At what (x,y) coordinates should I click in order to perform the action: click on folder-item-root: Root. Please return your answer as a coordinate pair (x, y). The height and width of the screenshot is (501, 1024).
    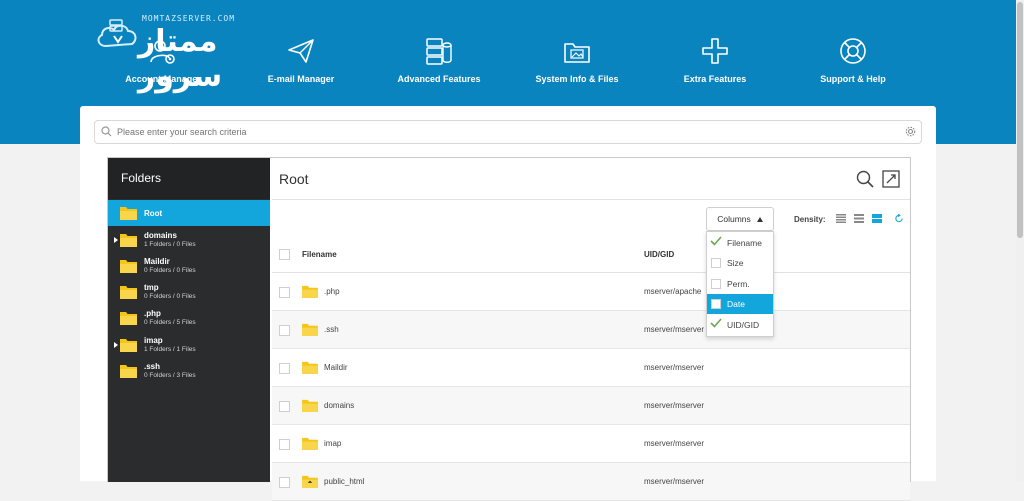
    Looking at the image, I should click on (189, 213).